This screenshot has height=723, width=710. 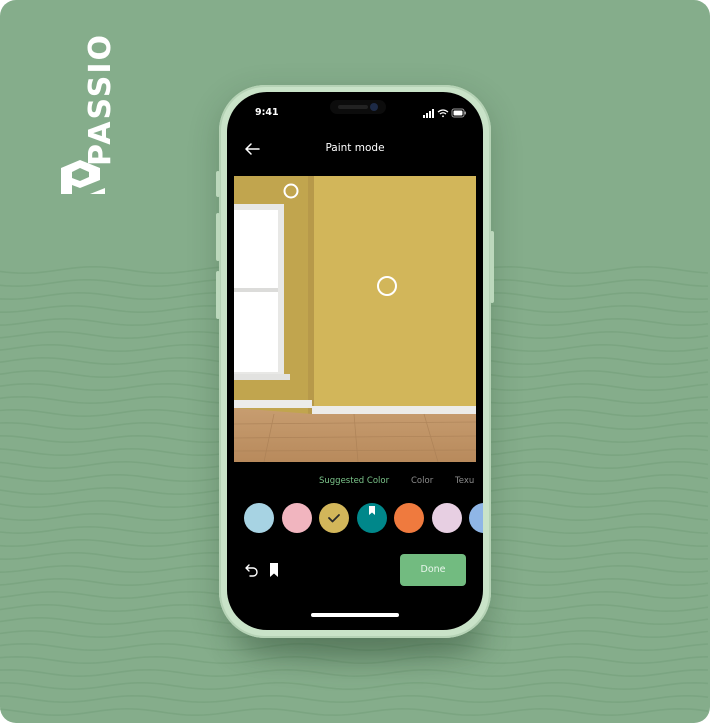 I want to click on room-preview, so click(x=355, y=319).